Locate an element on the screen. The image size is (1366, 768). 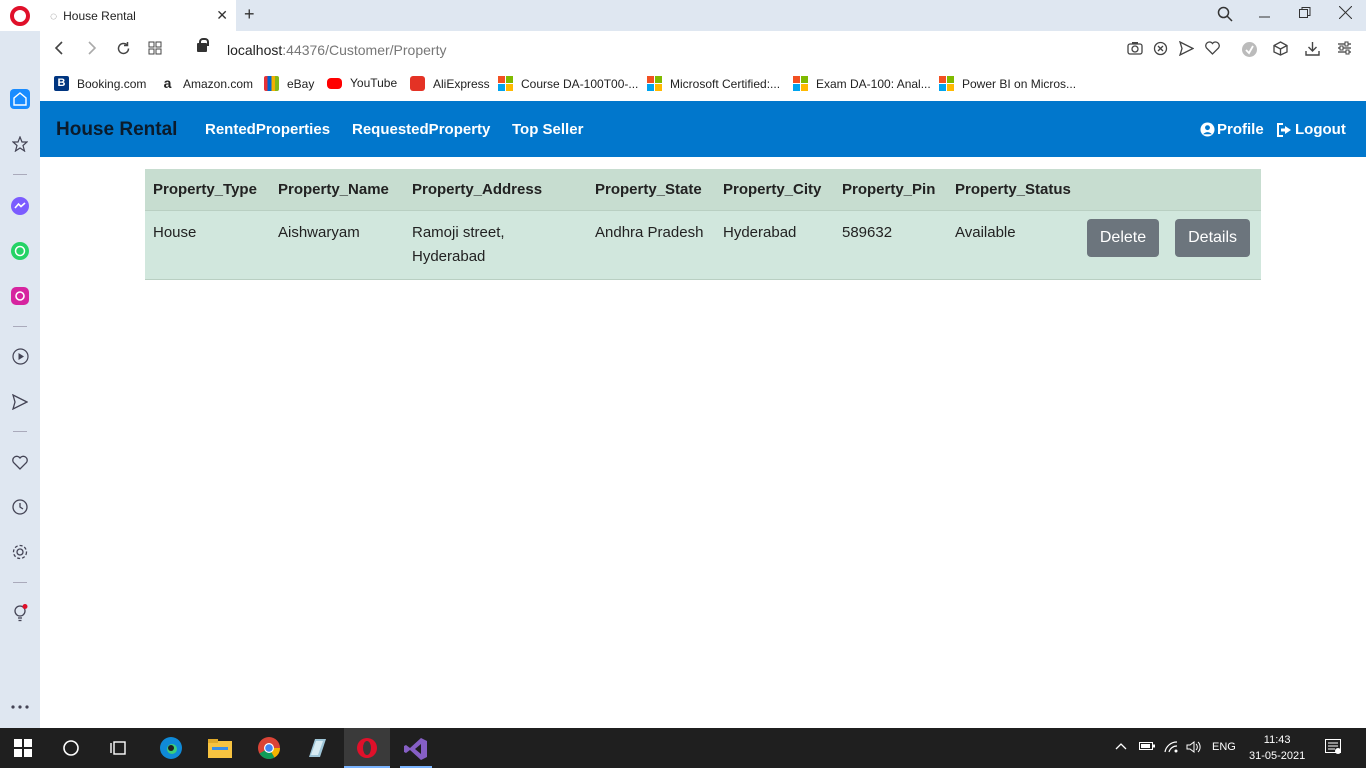
notifications-icon is located at coordinates (1333, 748).